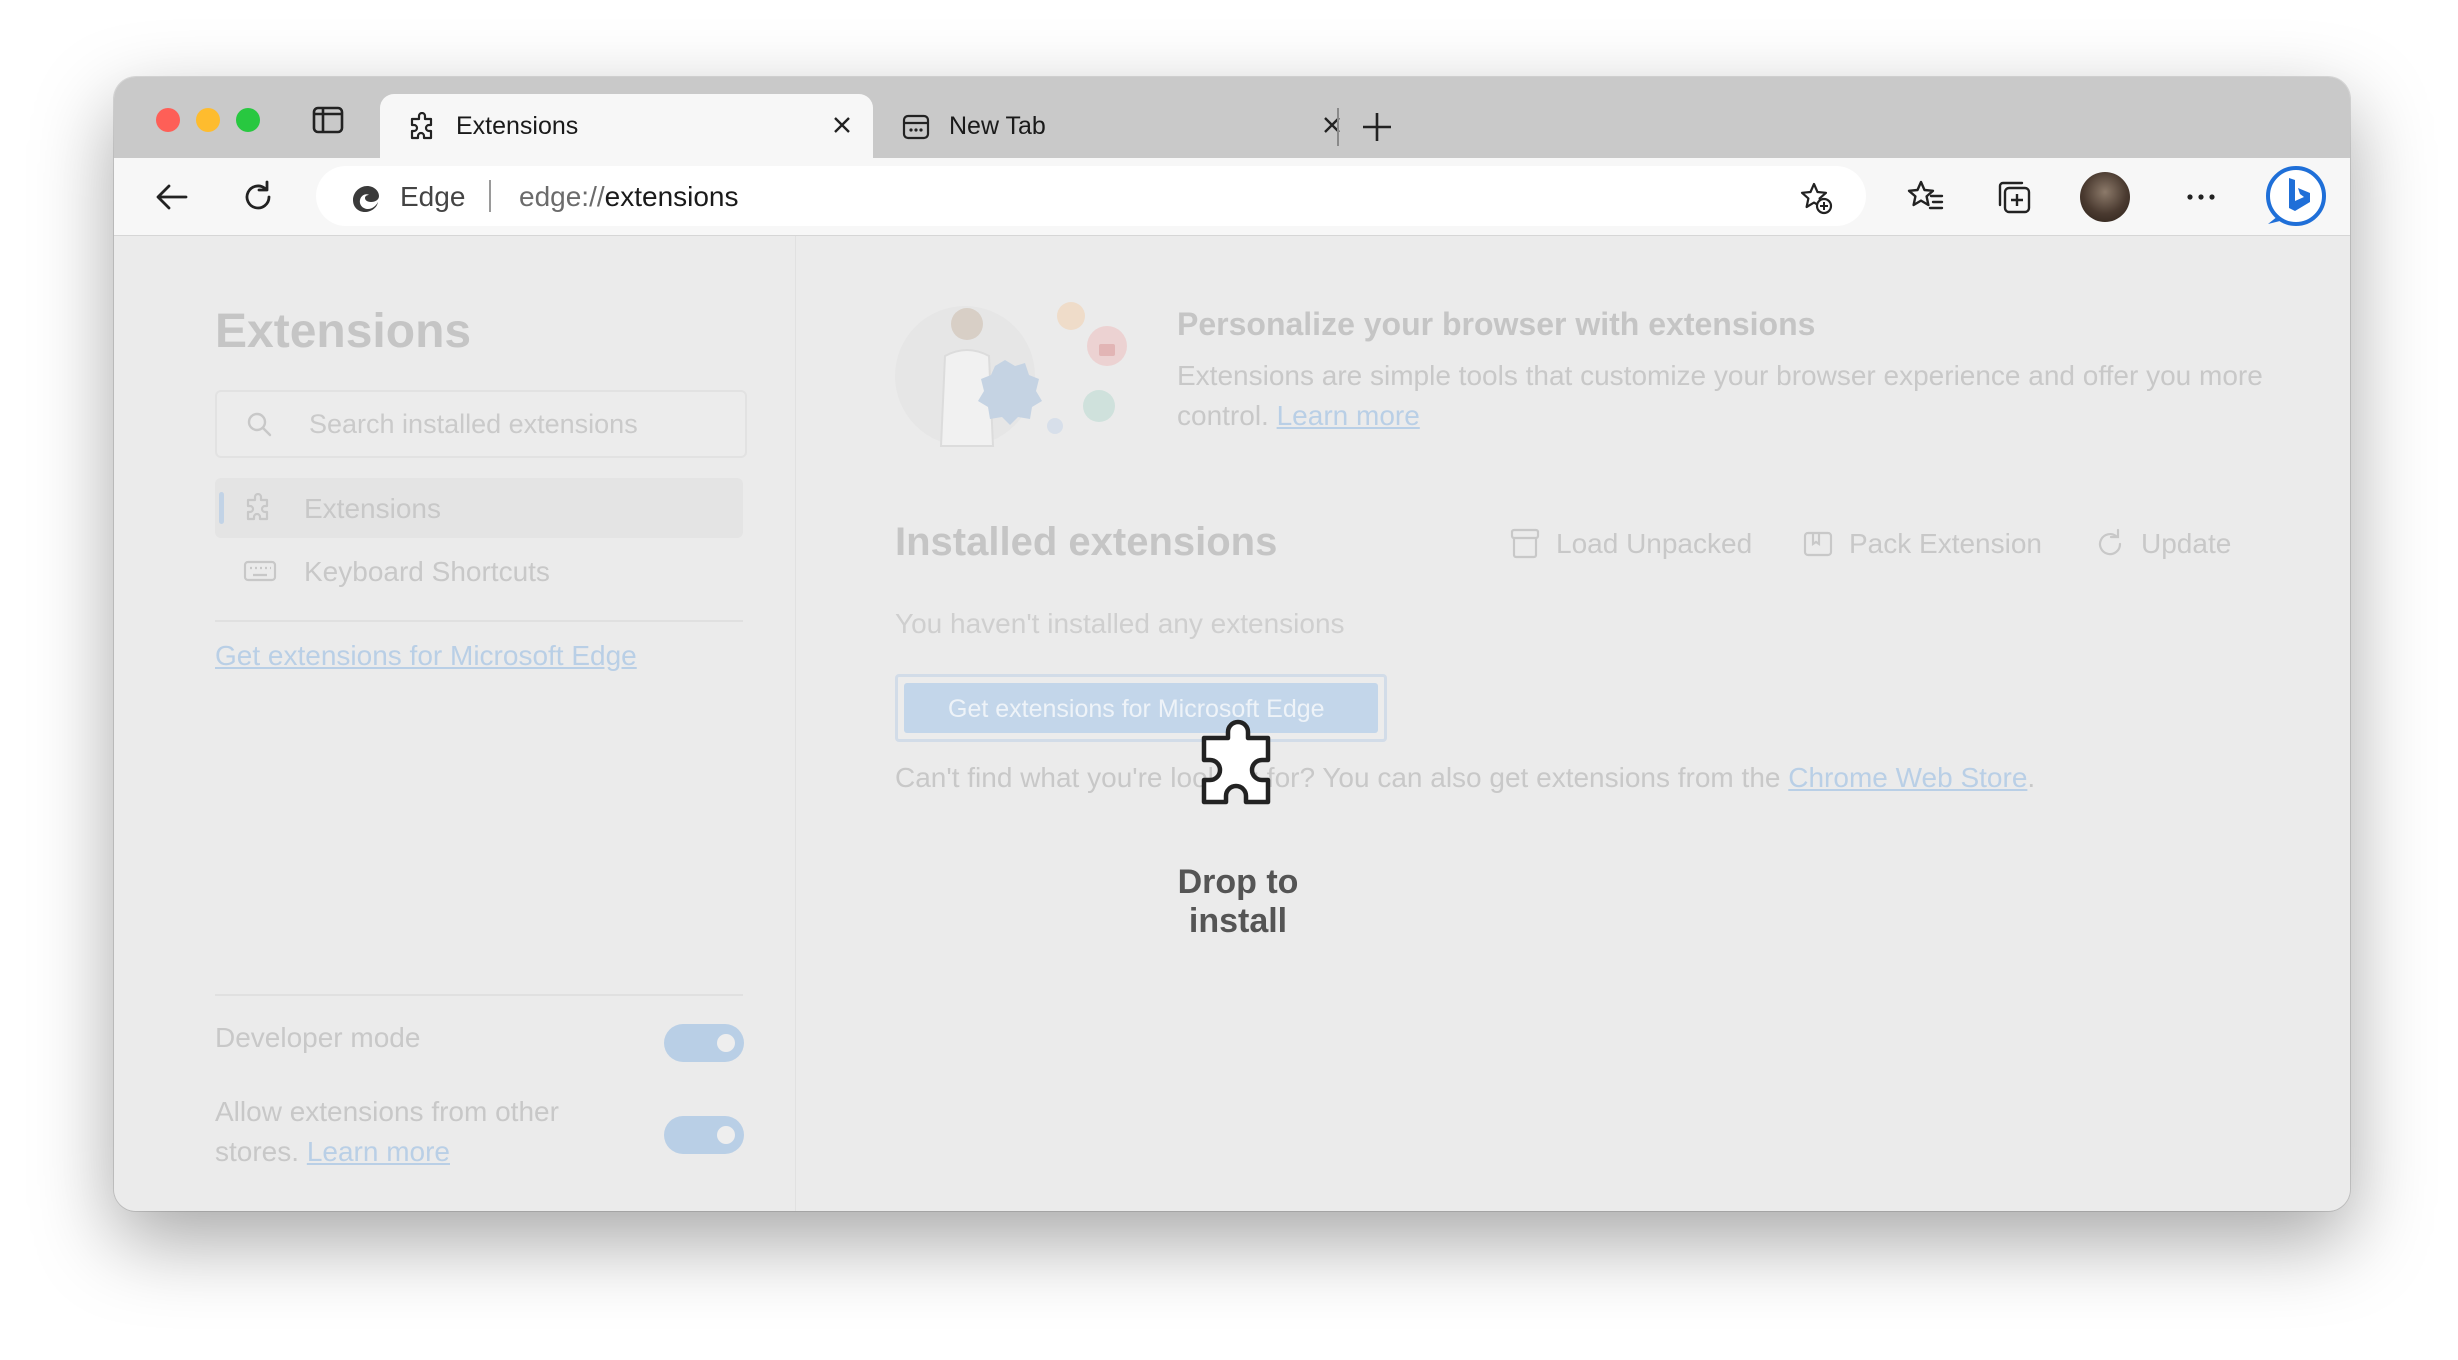 The height and width of the screenshot is (1360, 2458). What do you see at coordinates (259, 424) in the screenshot?
I see `search-icon` at bounding box center [259, 424].